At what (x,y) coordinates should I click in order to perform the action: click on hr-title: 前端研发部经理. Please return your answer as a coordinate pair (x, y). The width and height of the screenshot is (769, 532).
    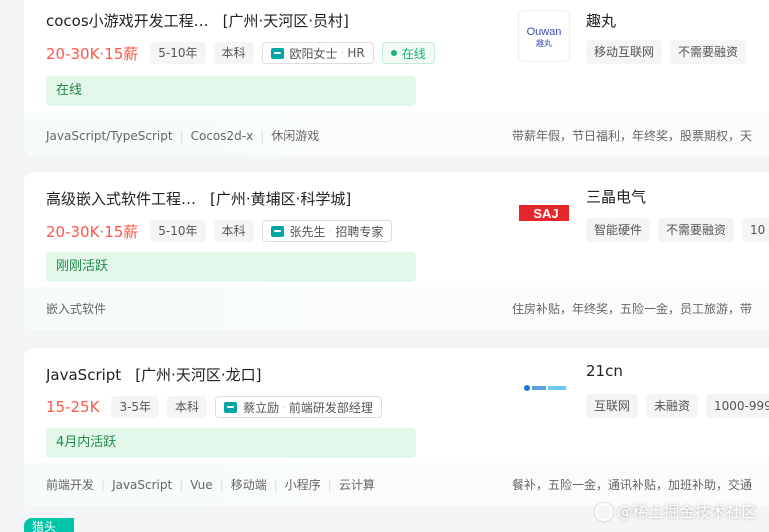
    Looking at the image, I should click on (330, 407).